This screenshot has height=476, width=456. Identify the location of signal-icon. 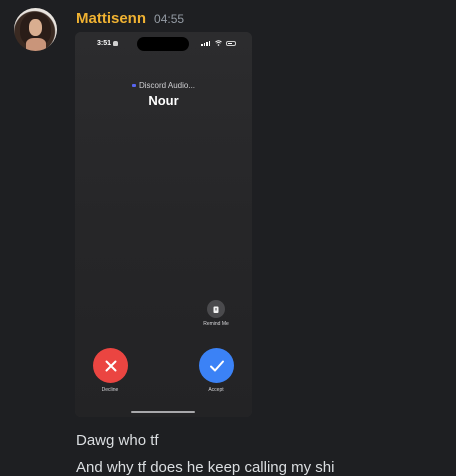
(205, 43).